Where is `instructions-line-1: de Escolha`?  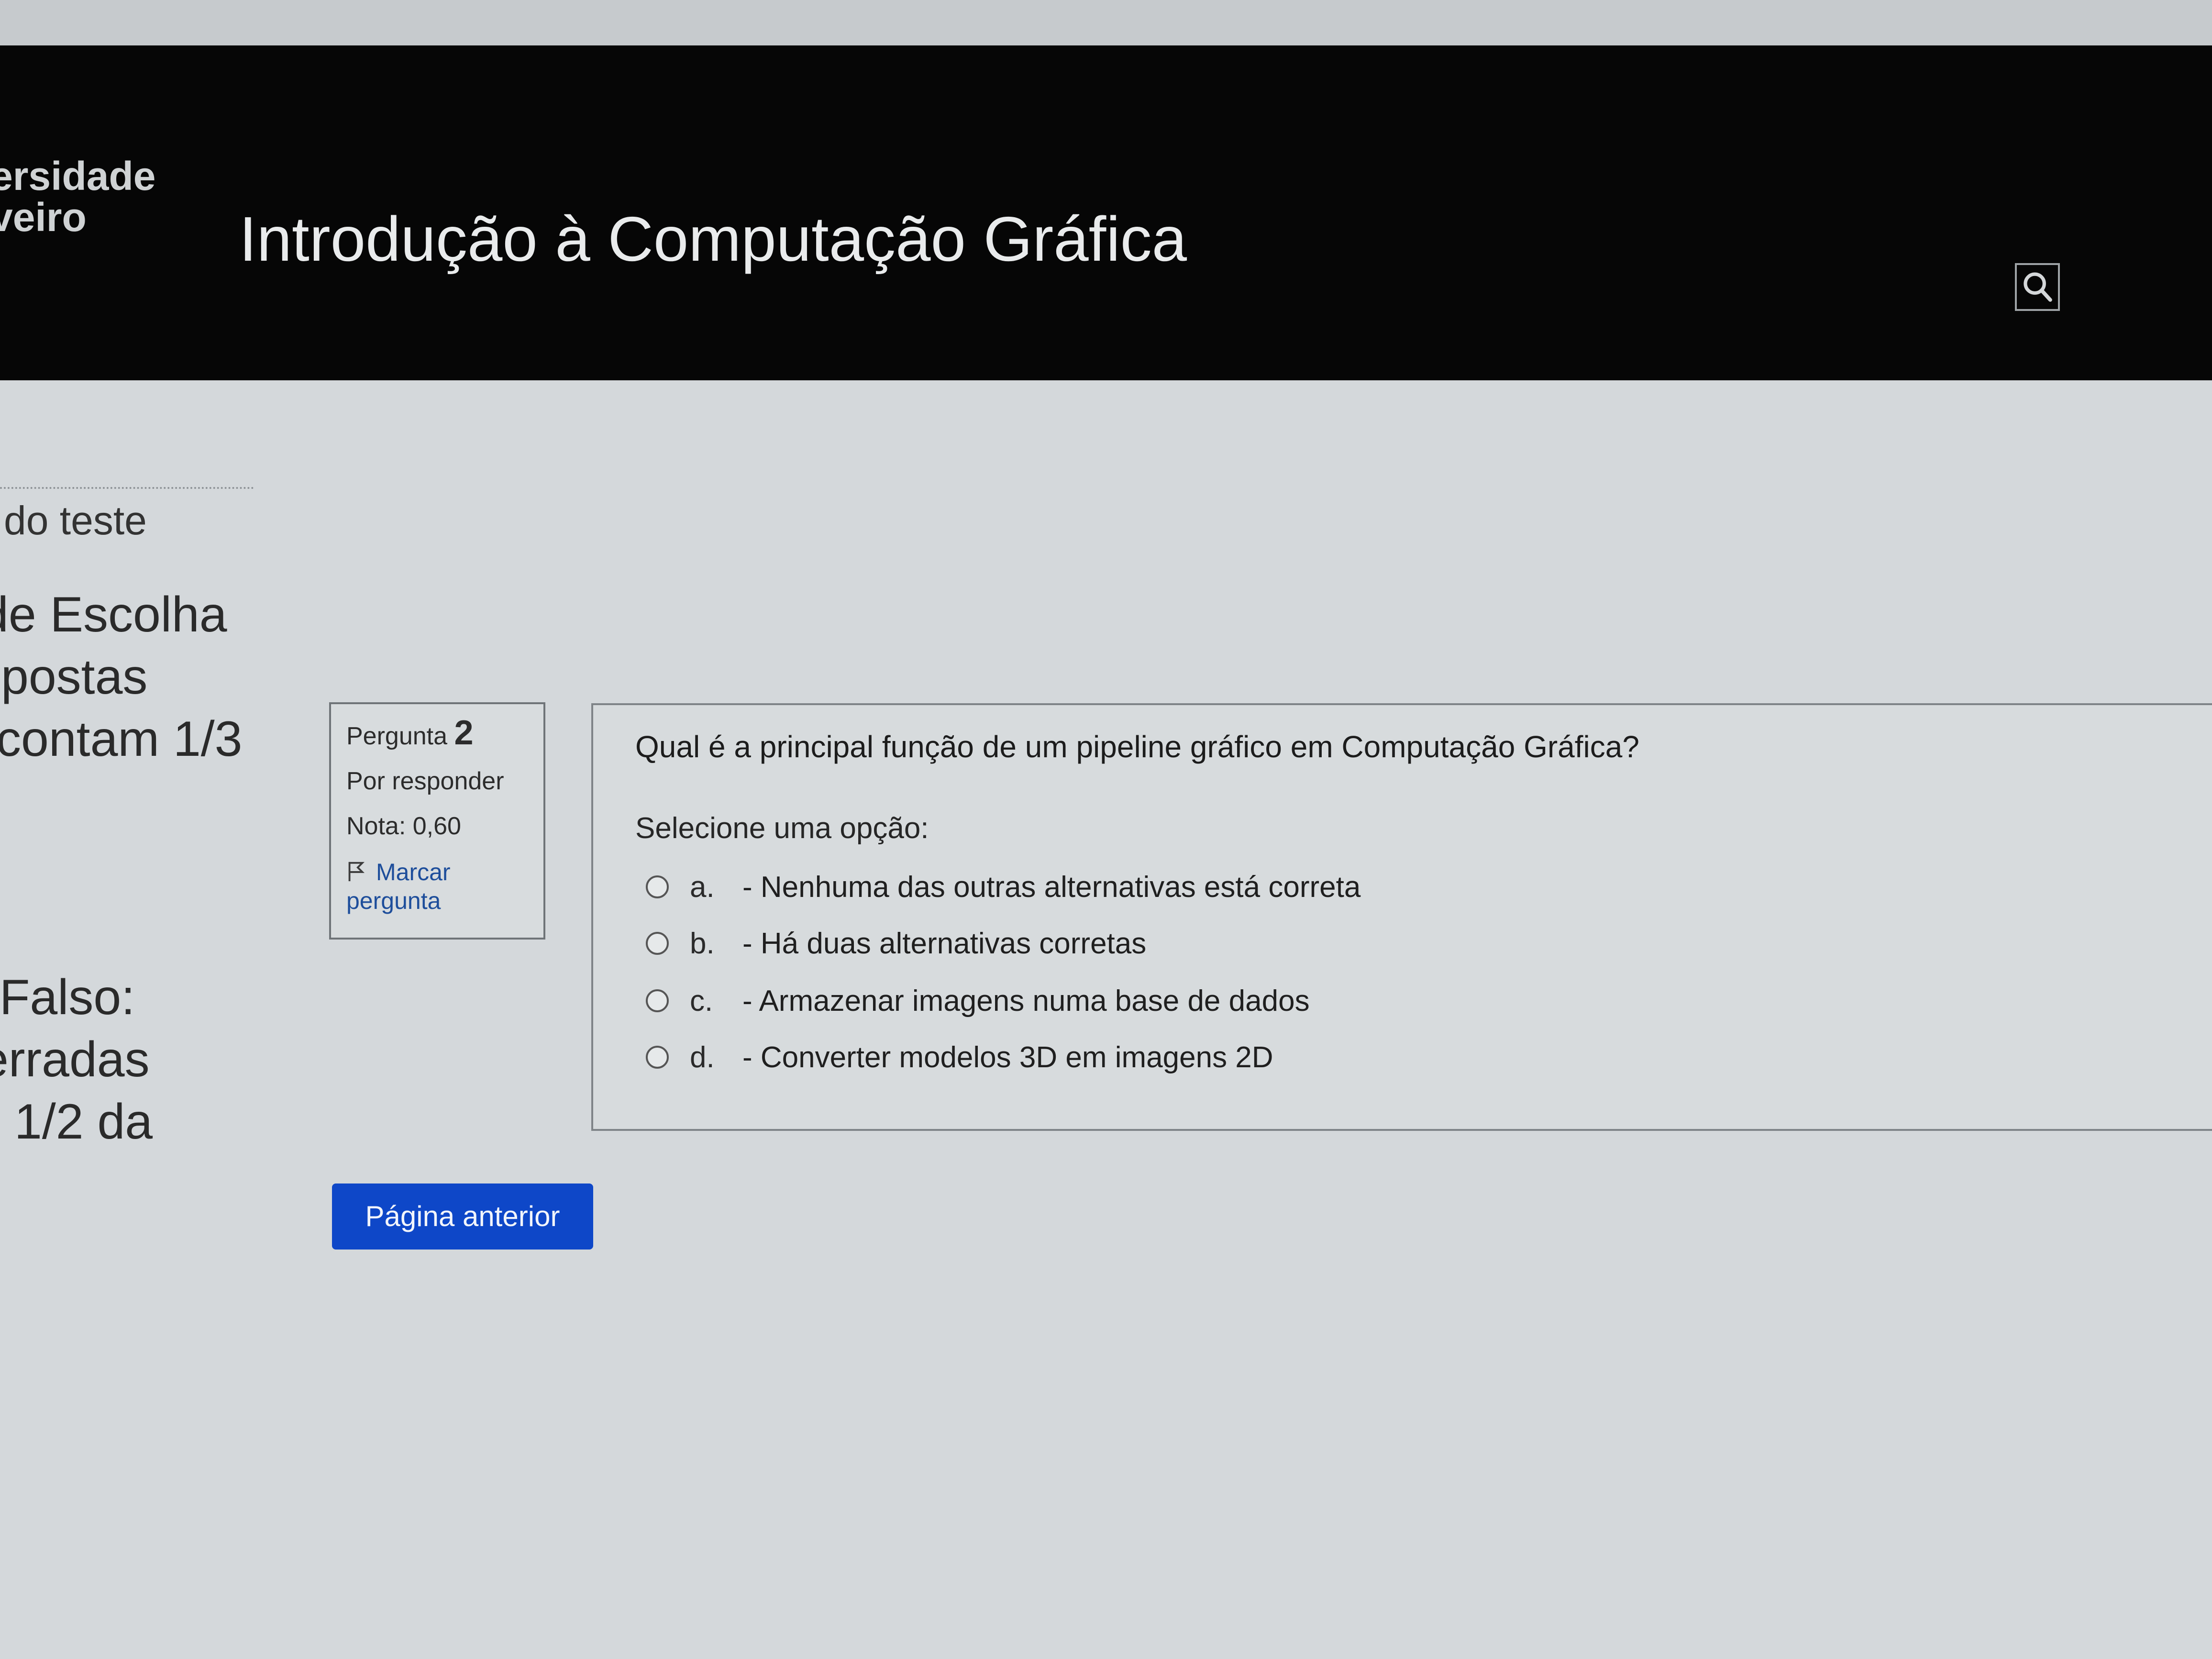
instructions-line-1: de Escolha is located at coordinates (113, 614).